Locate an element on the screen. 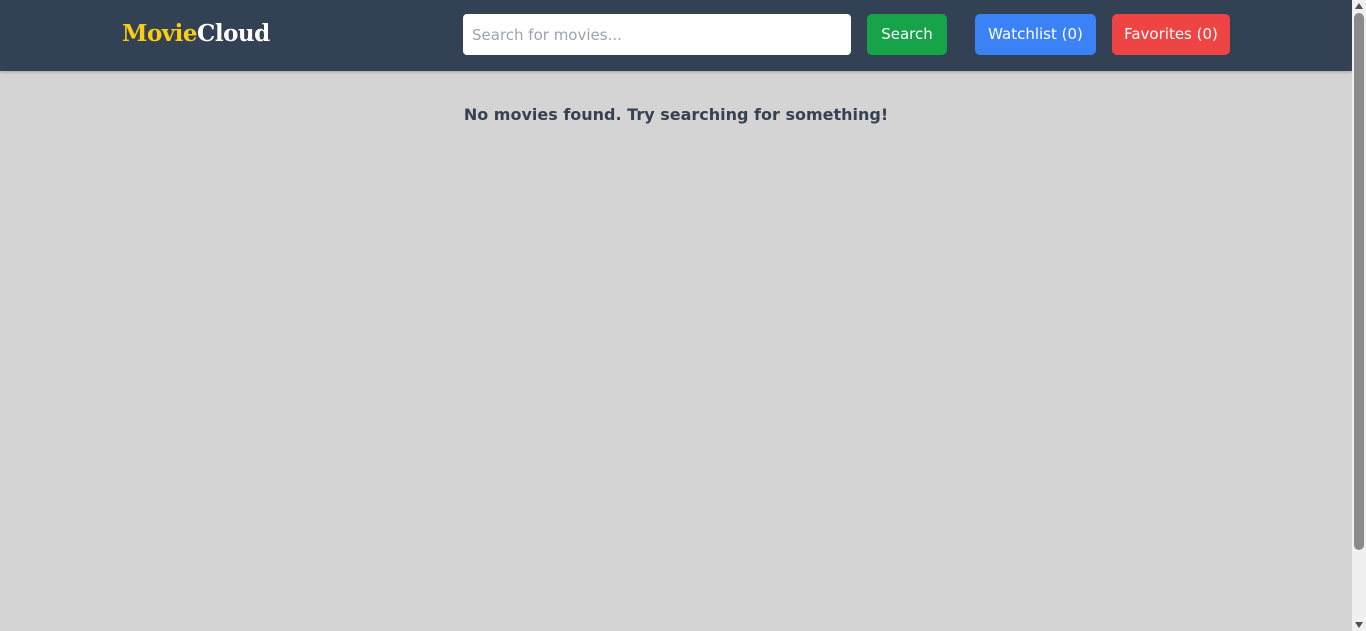  vertical-scrollbar is located at coordinates (1359, 315).